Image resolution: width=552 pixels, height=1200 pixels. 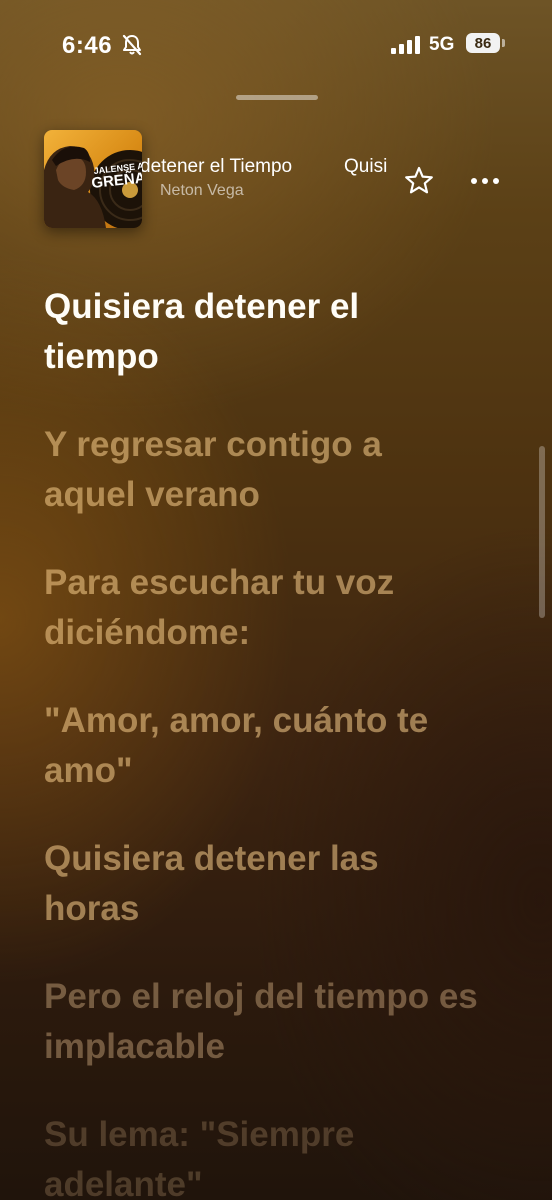 What do you see at coordinates (442, 44) in the screenshot?
I see `network-type-label: 5G` at bounding box center [442, 44].